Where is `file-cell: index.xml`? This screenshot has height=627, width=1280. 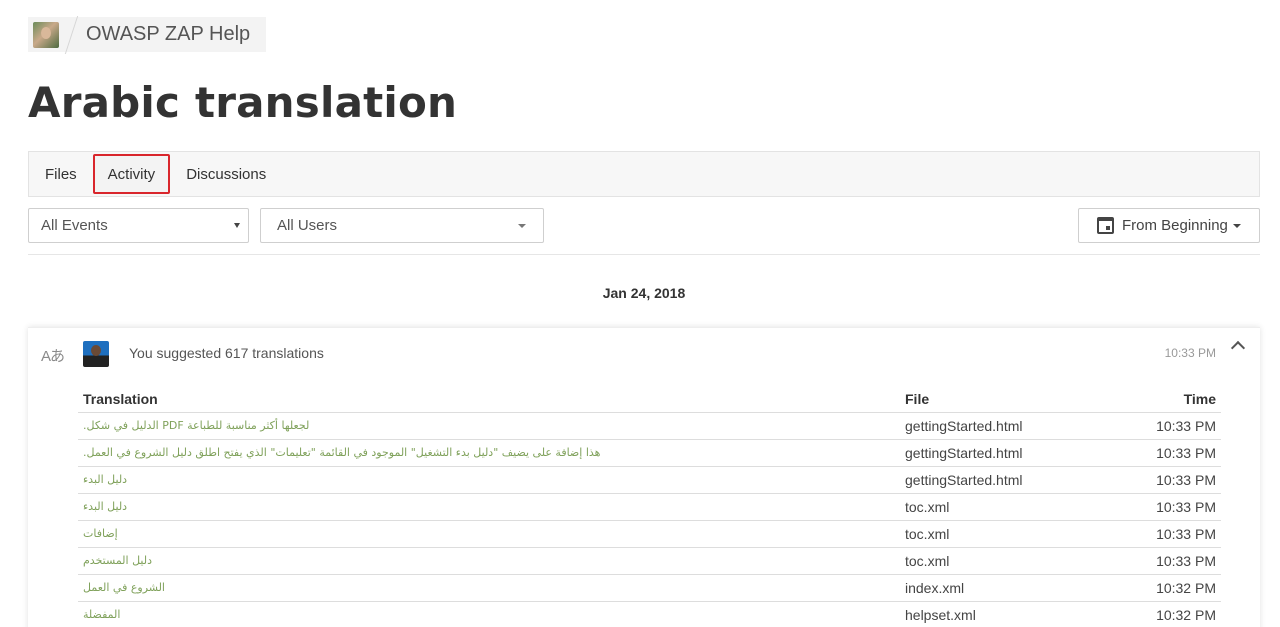
file-cell: index.xml is located at coordinates (1020, 588).